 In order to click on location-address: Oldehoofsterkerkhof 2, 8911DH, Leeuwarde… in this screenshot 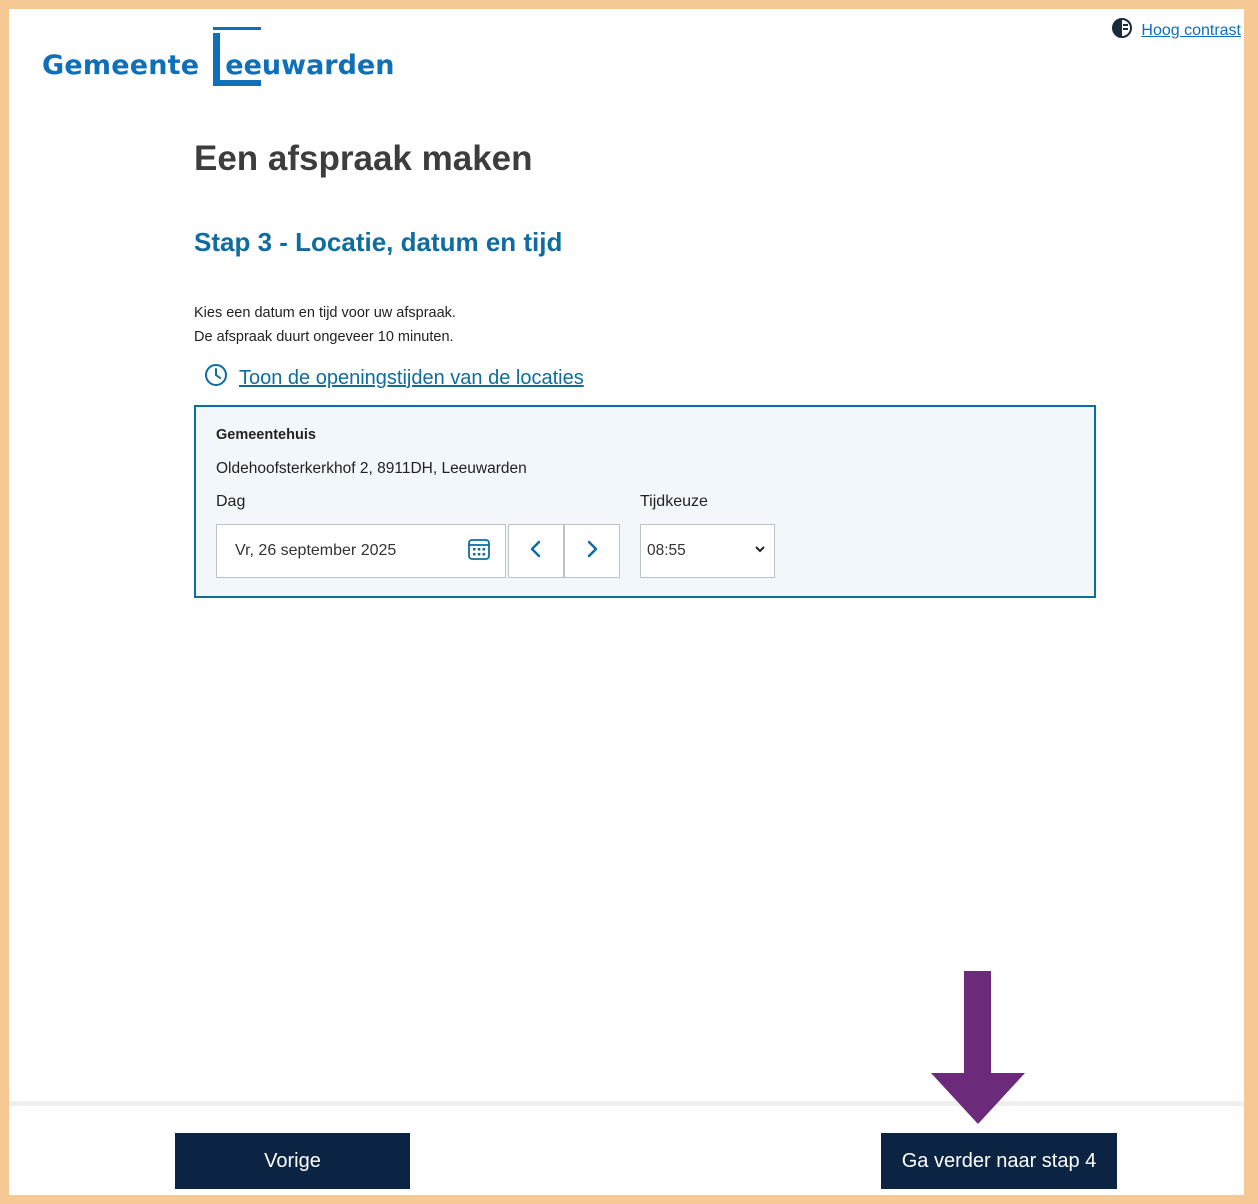, I will do `click(371, 468)`.